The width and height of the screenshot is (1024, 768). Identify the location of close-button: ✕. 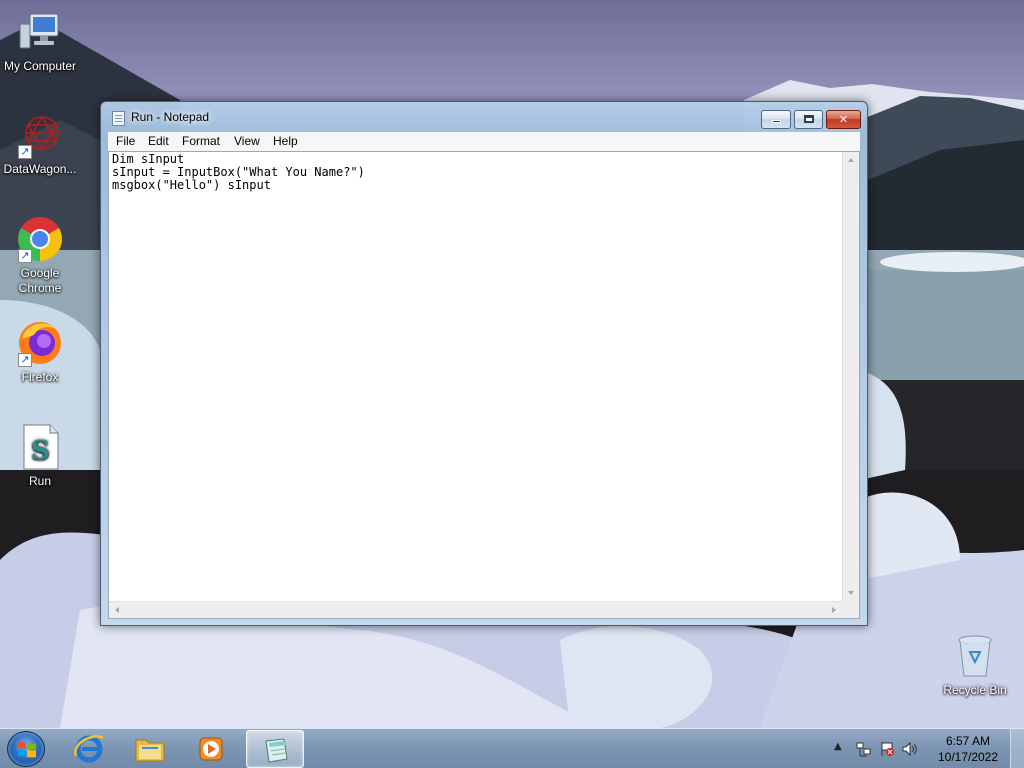
(843, 119).